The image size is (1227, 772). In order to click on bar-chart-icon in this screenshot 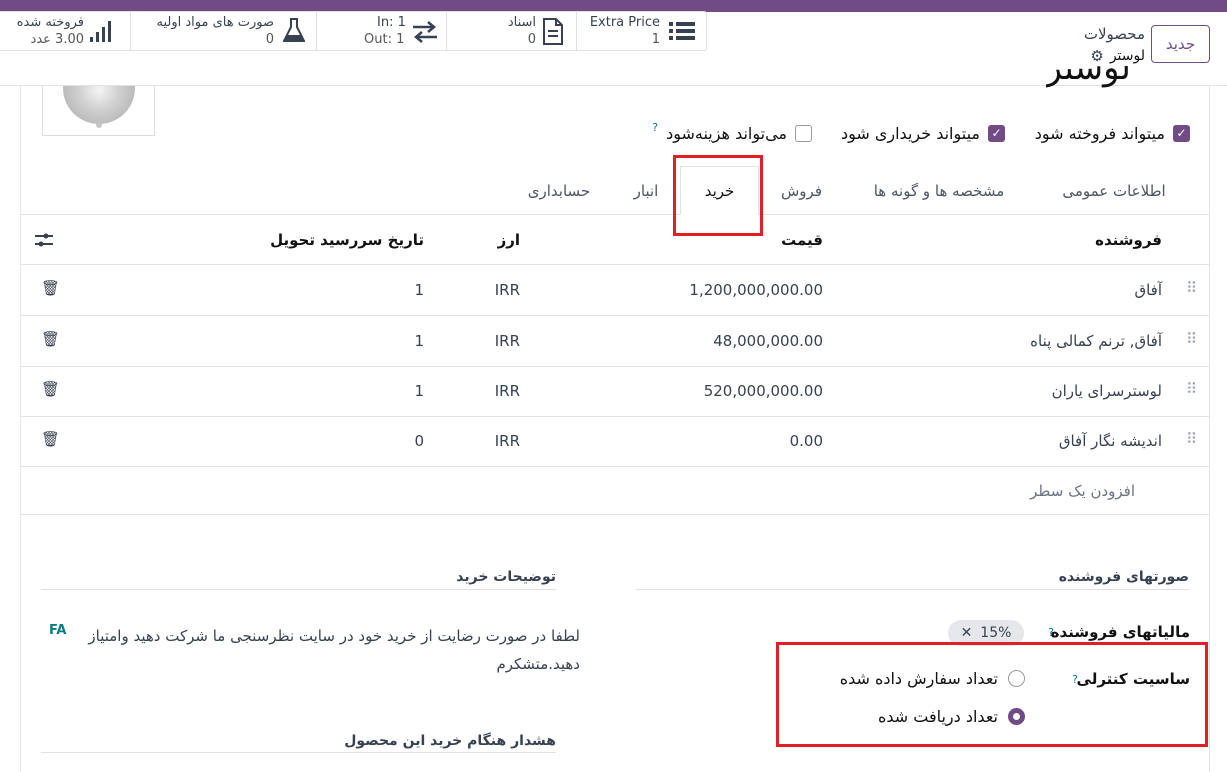, I will do `click(100, 31)`.